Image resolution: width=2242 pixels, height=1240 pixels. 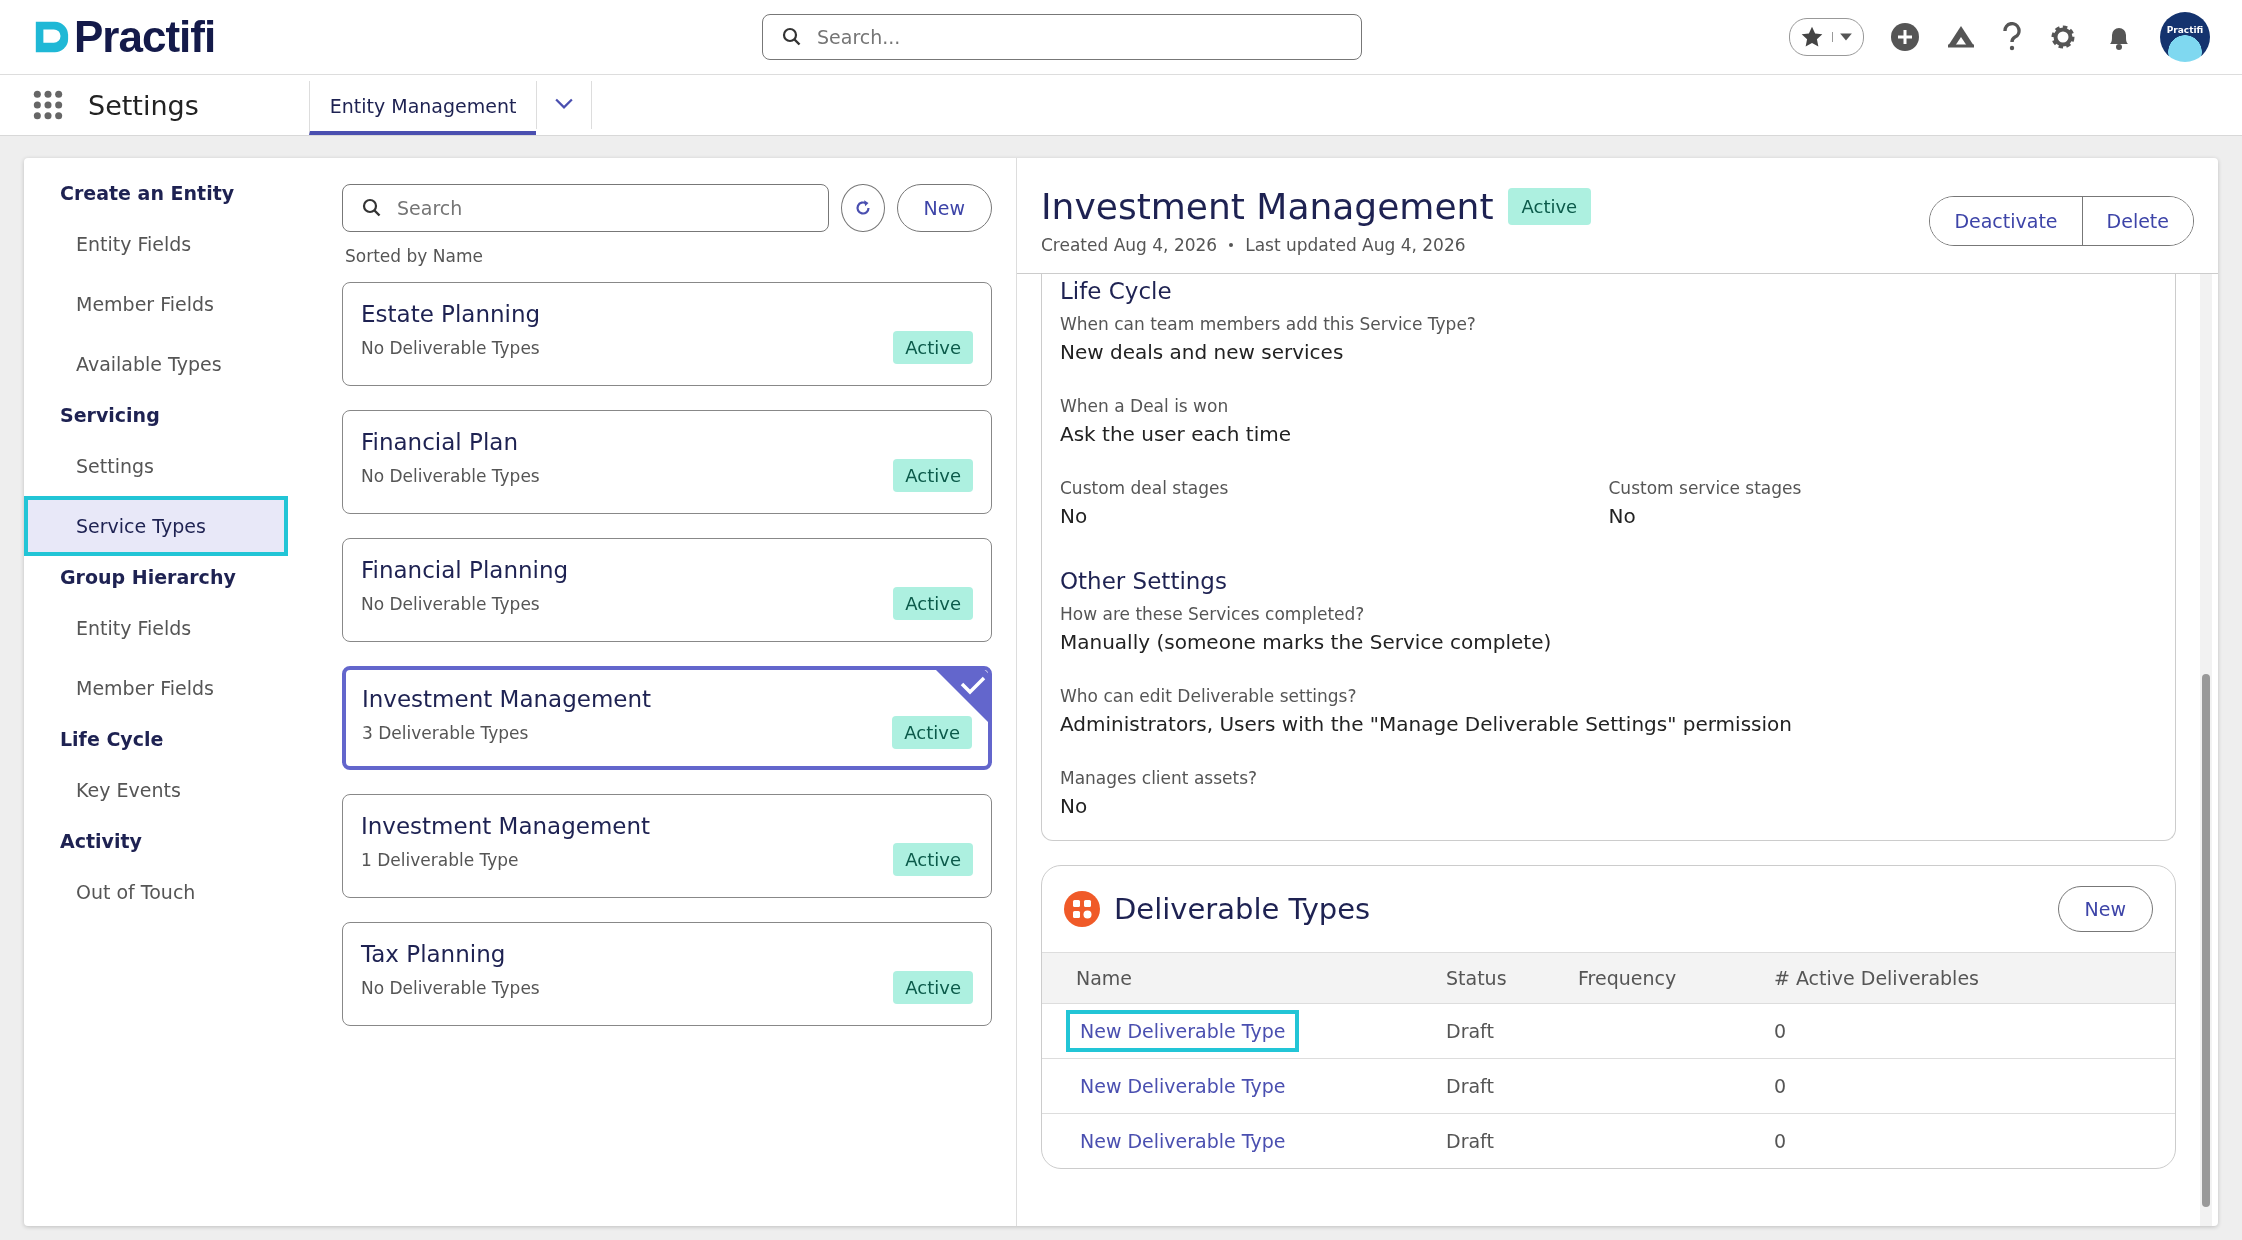 I want to click on search-field: Search, so click(x=586, y=208).